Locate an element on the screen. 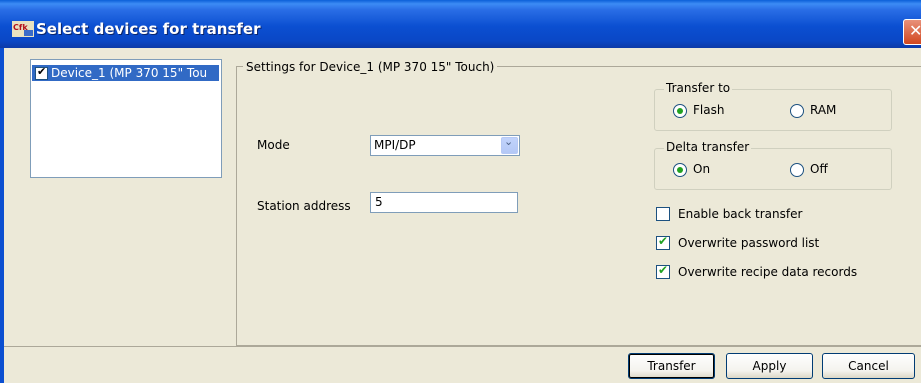  off-radio is located at coordinates (797, 170).